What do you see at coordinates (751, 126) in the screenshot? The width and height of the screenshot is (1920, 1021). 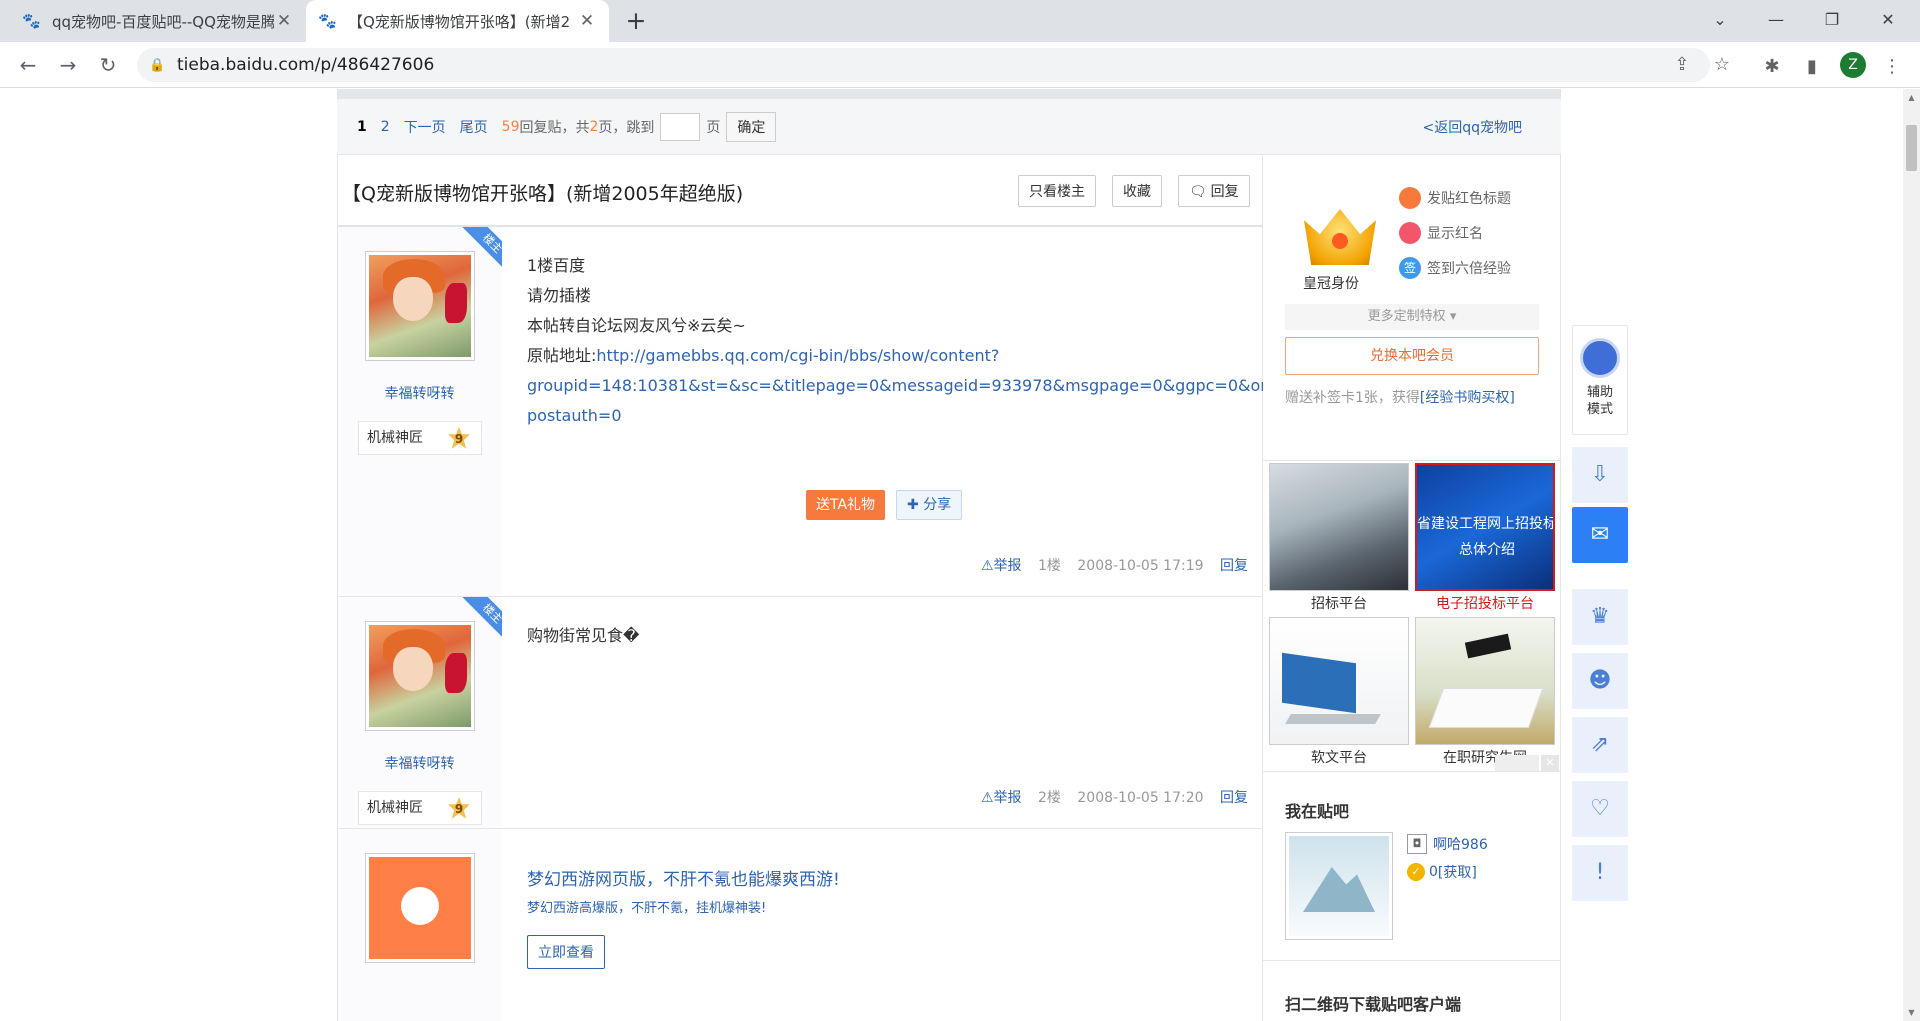 I see `jump-confirm-button: 确定` at bounding box center [751, 126].